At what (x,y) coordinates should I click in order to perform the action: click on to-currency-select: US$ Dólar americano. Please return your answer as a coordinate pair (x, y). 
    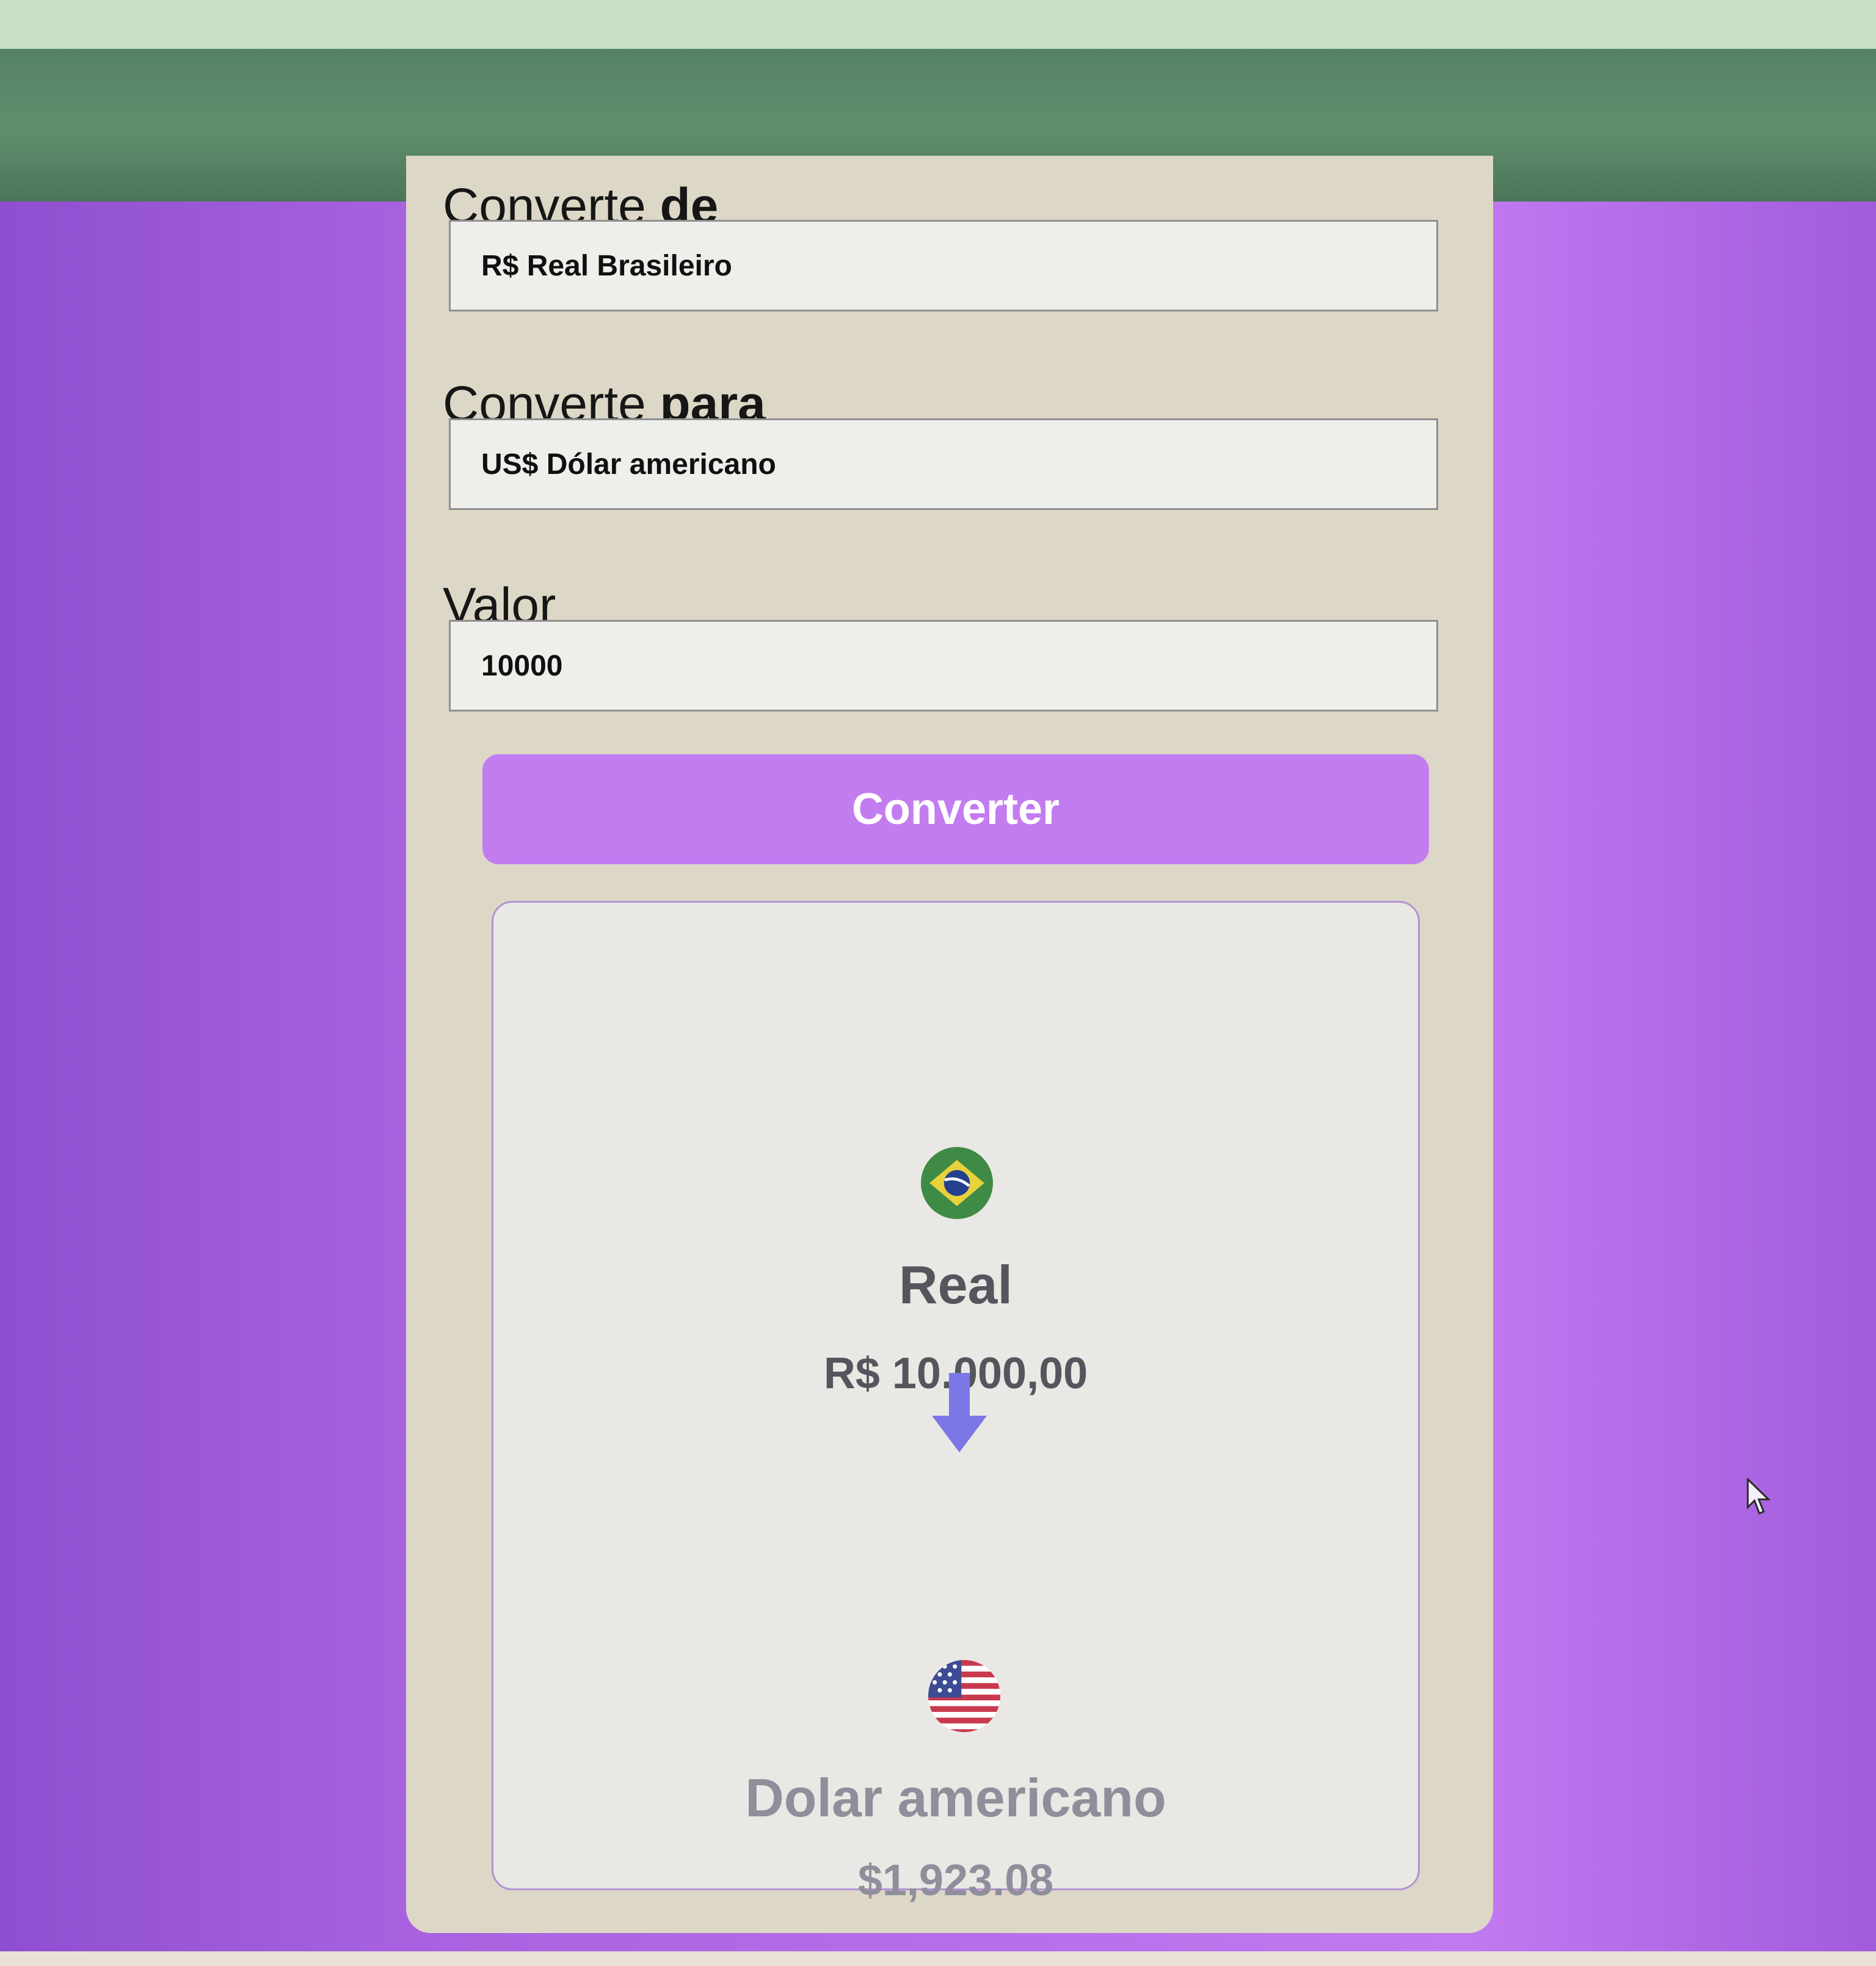
    Looking at the image, I should click on (943, 464).